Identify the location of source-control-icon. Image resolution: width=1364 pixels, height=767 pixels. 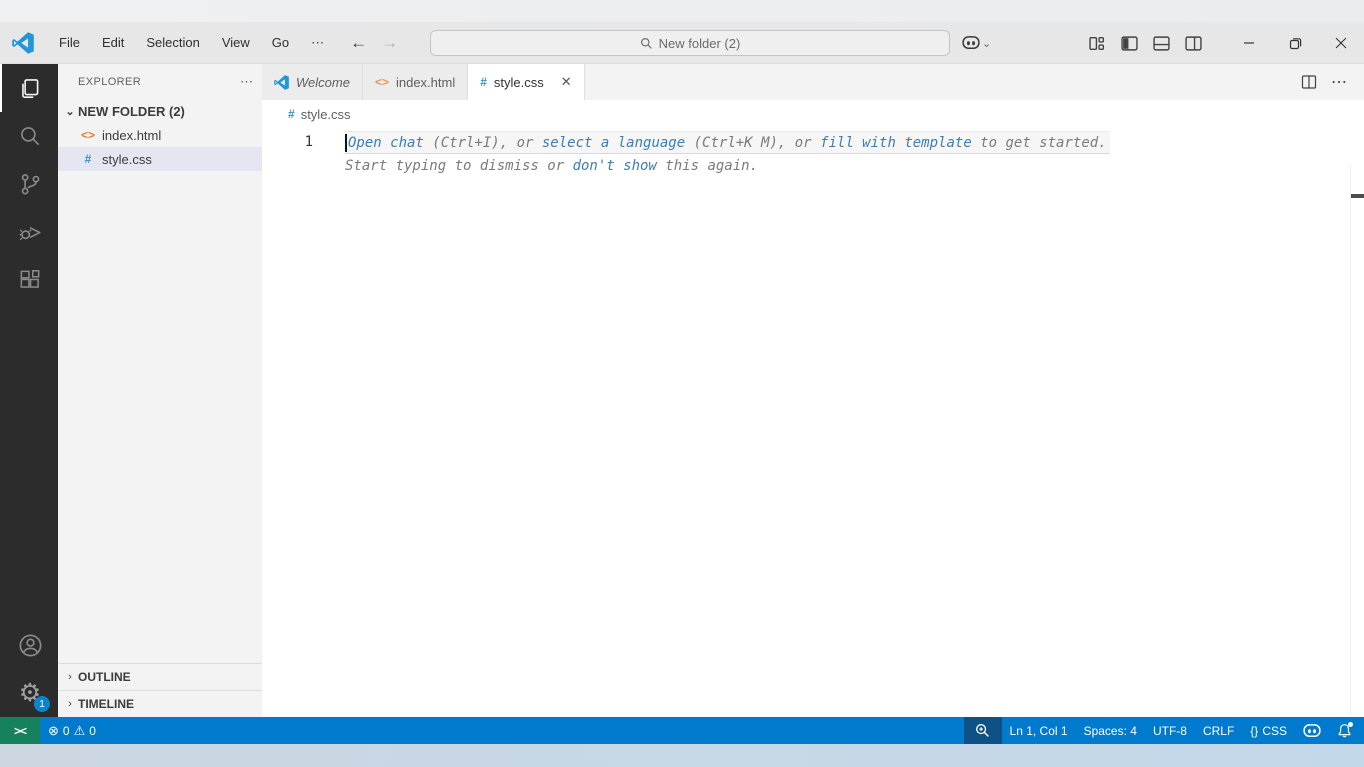
(30, 184).